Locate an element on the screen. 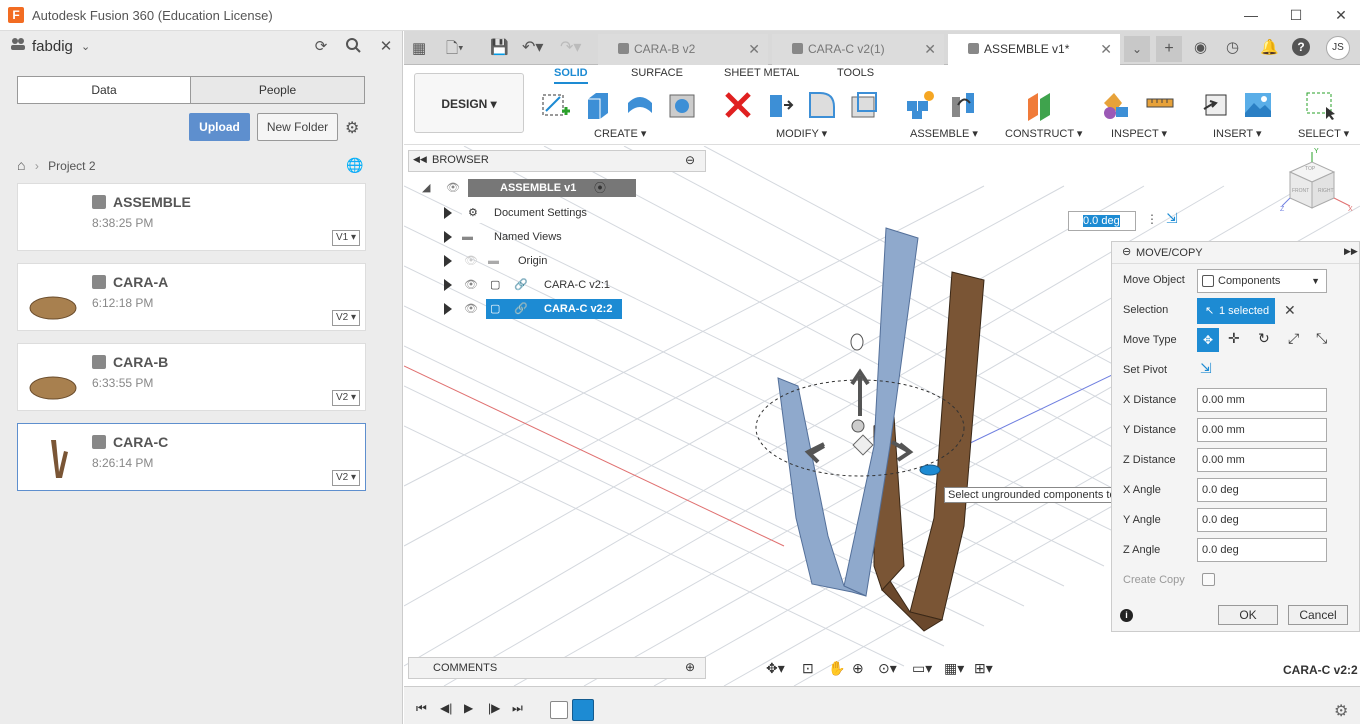 The height and width of the screenshot is (724, 1360). y-distance-input: 0.00 mm is located at coordinates (1262, 430).